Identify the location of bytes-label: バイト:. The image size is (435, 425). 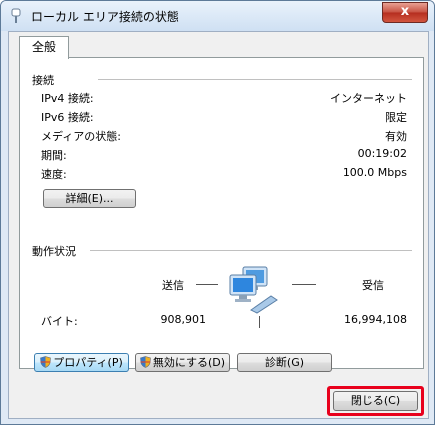
(59, 321).